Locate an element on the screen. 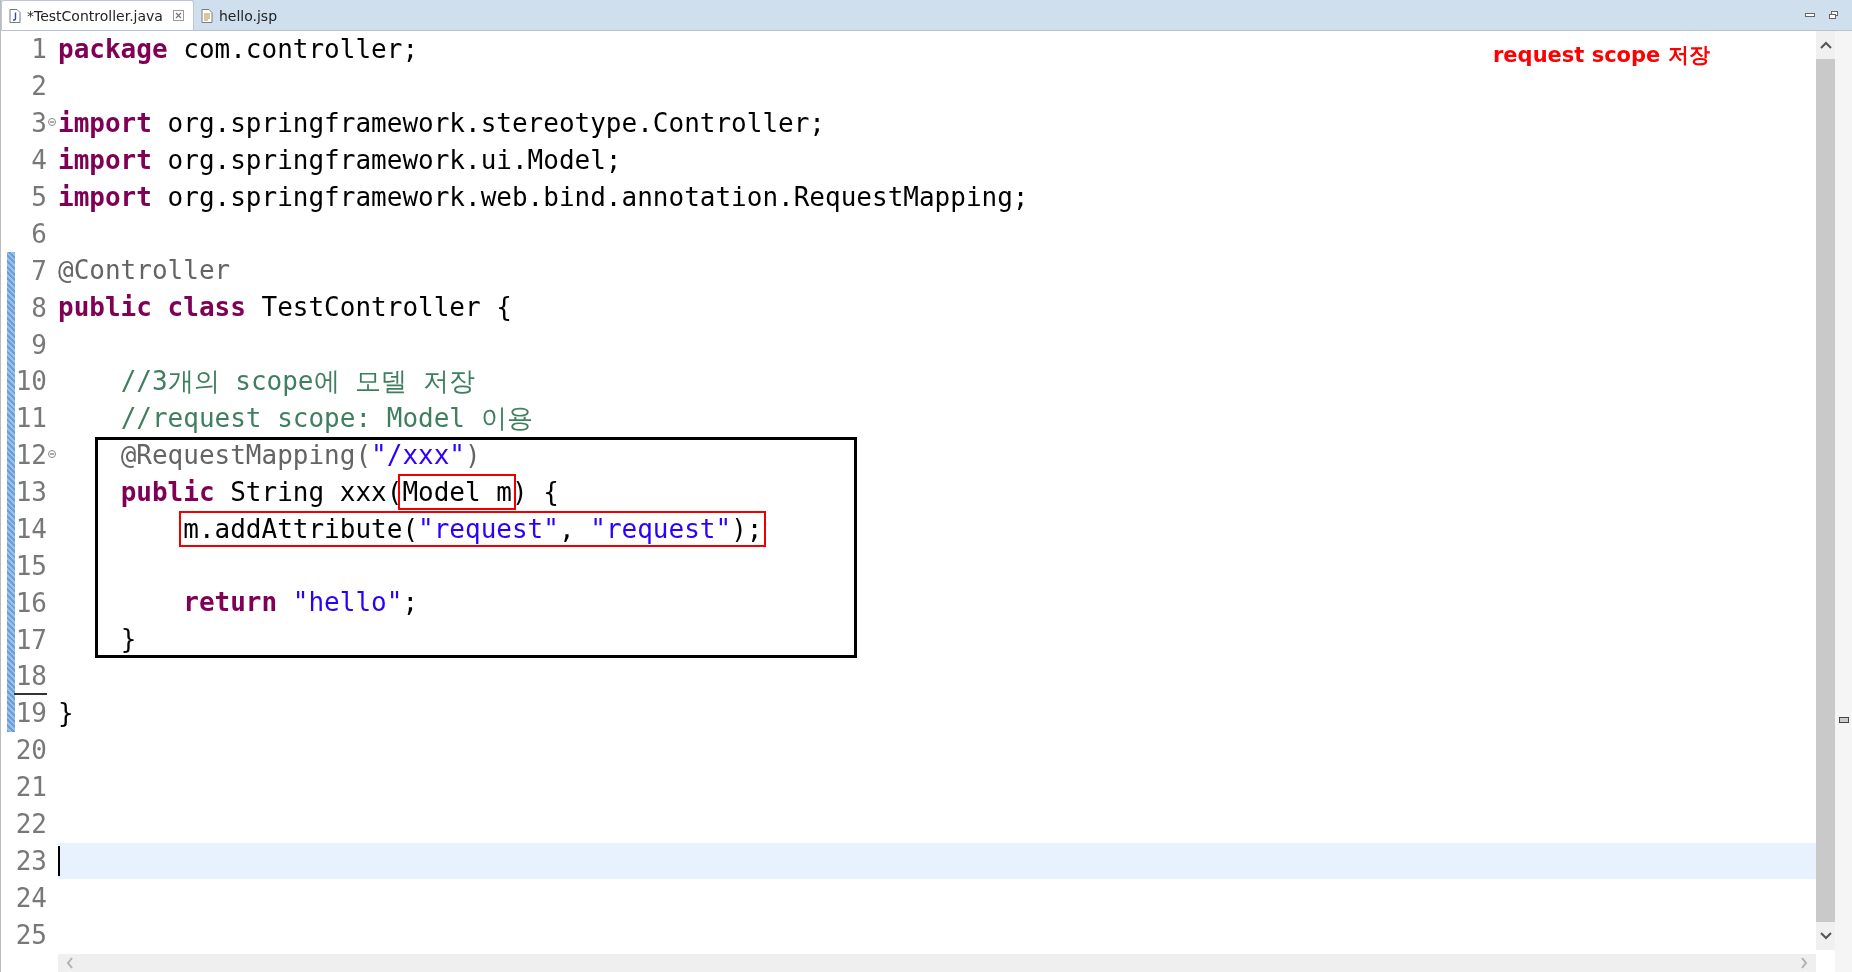 This screenshot has width=1852, height=972. line-number: 15 is located at coordinates (31, 566).